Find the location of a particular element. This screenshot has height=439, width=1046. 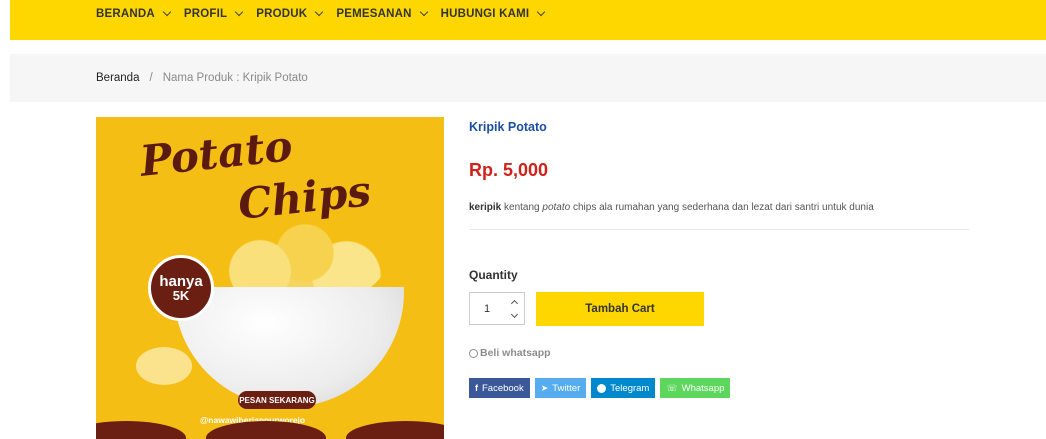

product-name: Kripik Potato is located at coordinates (508, 127).